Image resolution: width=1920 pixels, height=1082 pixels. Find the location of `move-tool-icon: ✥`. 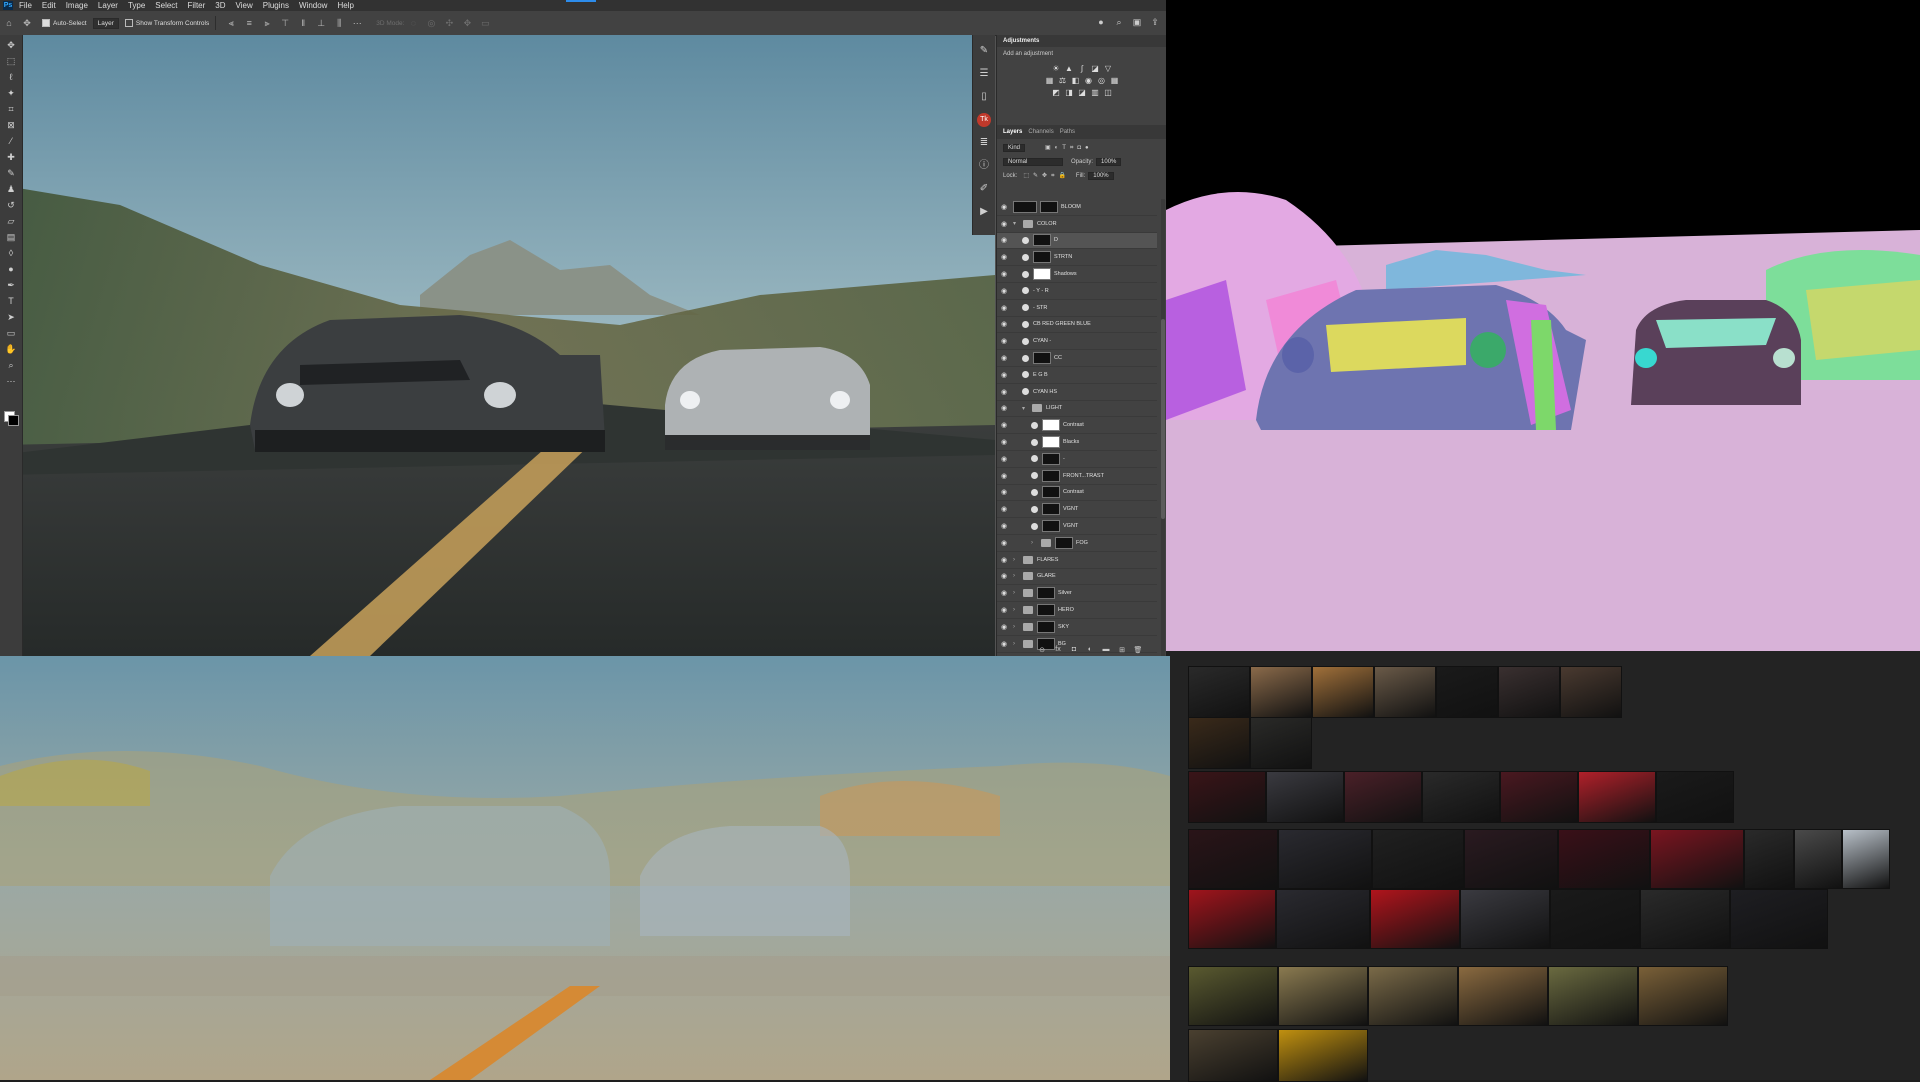

move-tool-icon: ✥ is located at coordinates (27, 23).